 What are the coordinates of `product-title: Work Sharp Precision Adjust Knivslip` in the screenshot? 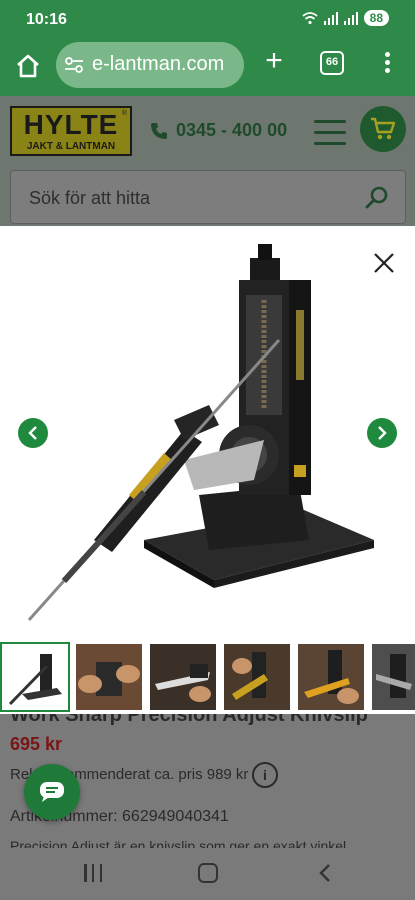 It's located at (189, 720).